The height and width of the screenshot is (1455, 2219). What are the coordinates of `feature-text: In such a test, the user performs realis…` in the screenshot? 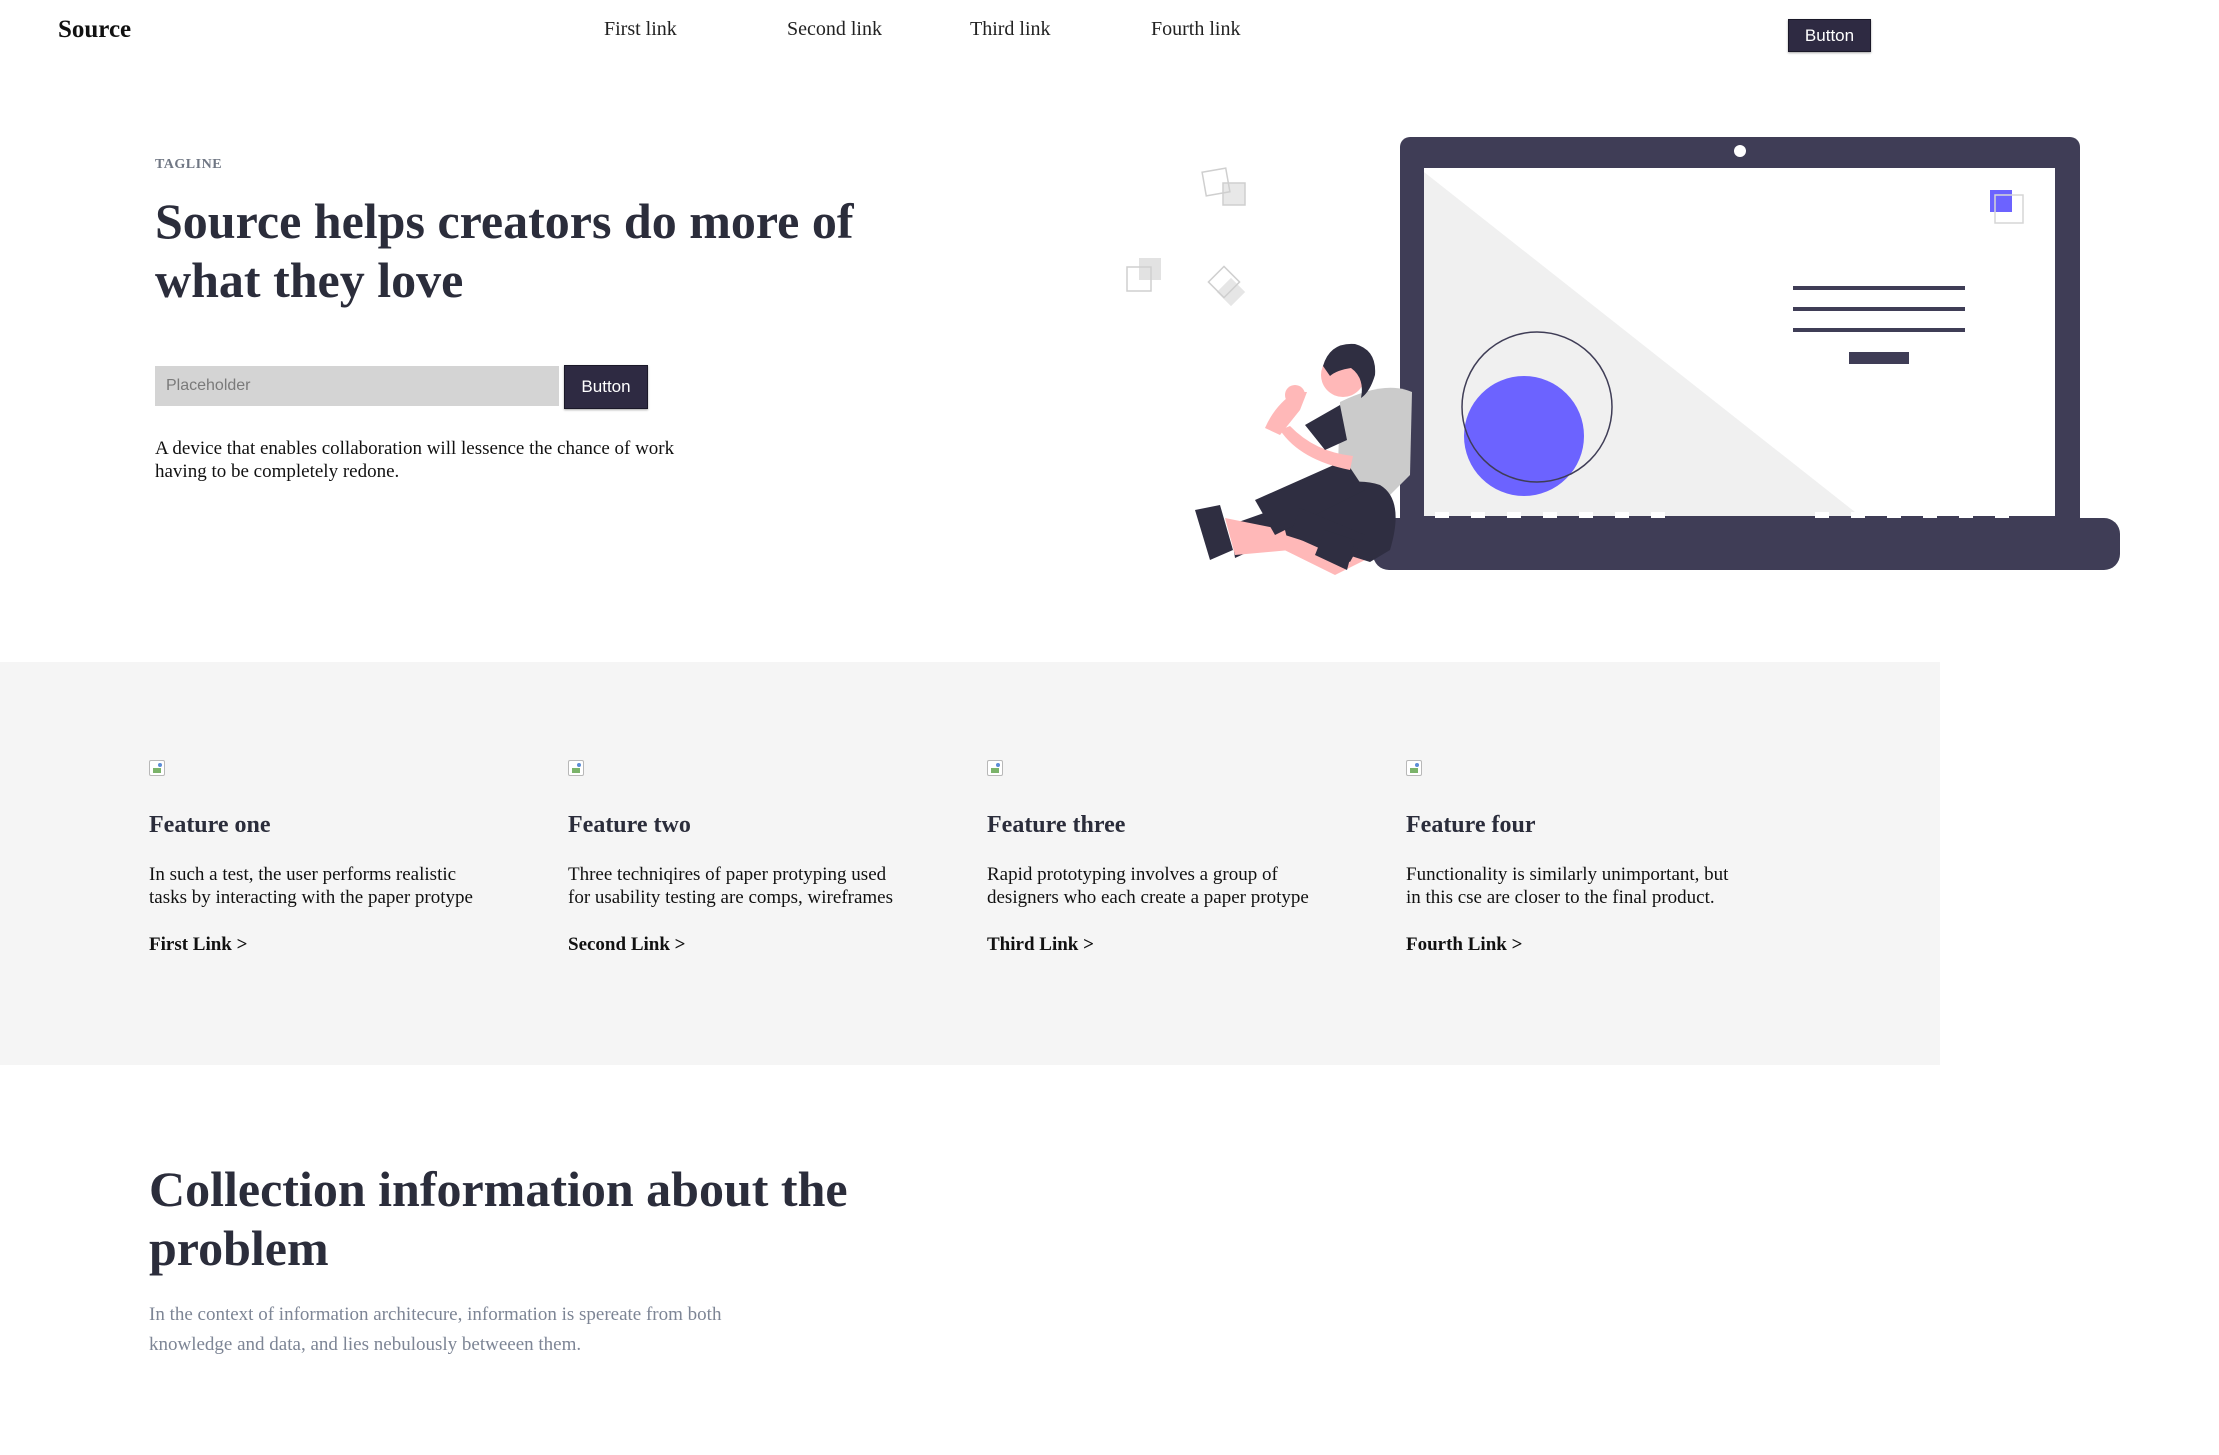 It's located at (311, 886).